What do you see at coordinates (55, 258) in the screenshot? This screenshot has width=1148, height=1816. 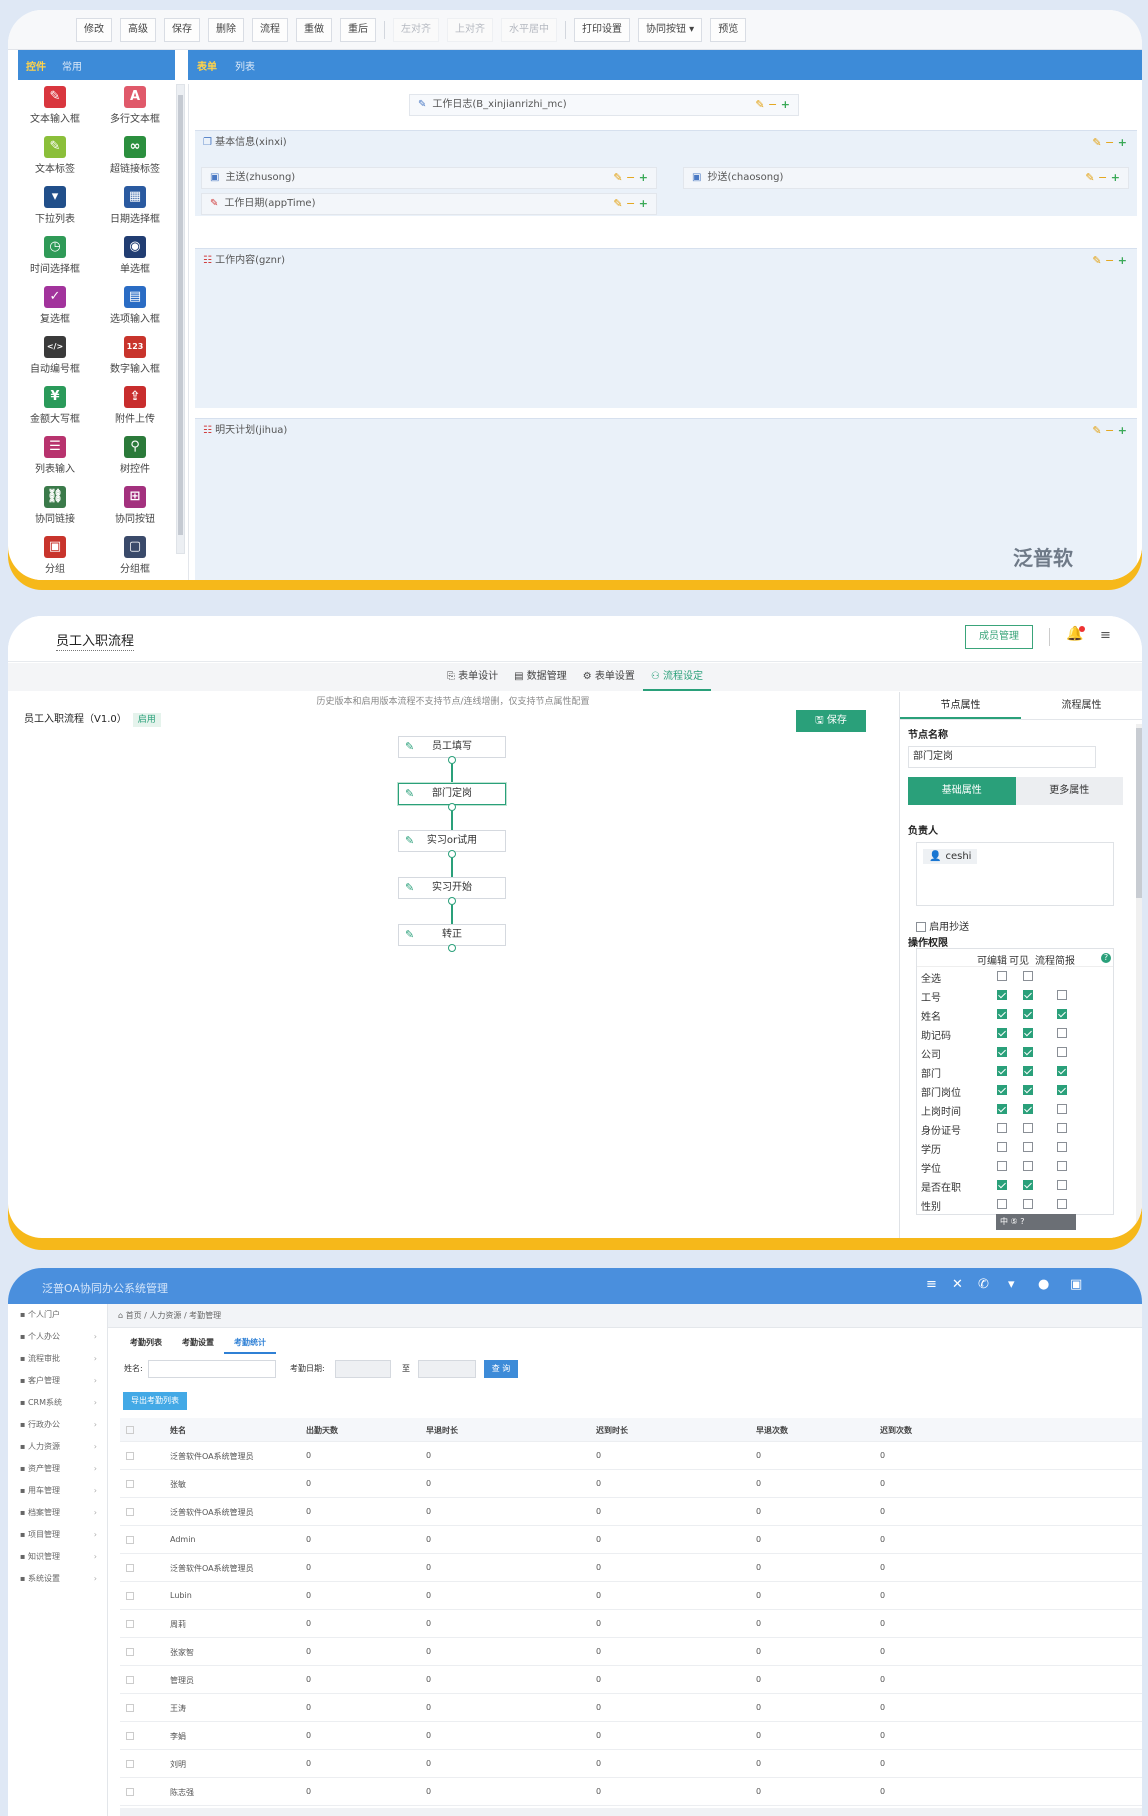 I see `control-item: ◷ 时间选择框` at bounding box center [55, 258].